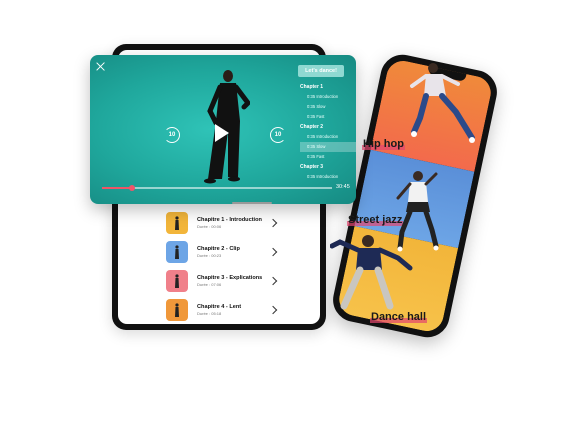 Image resolution: width=578 pixels, height=431 pixels. I want to click on chapter-duration: Durée : 00:23, so click(209, 255).